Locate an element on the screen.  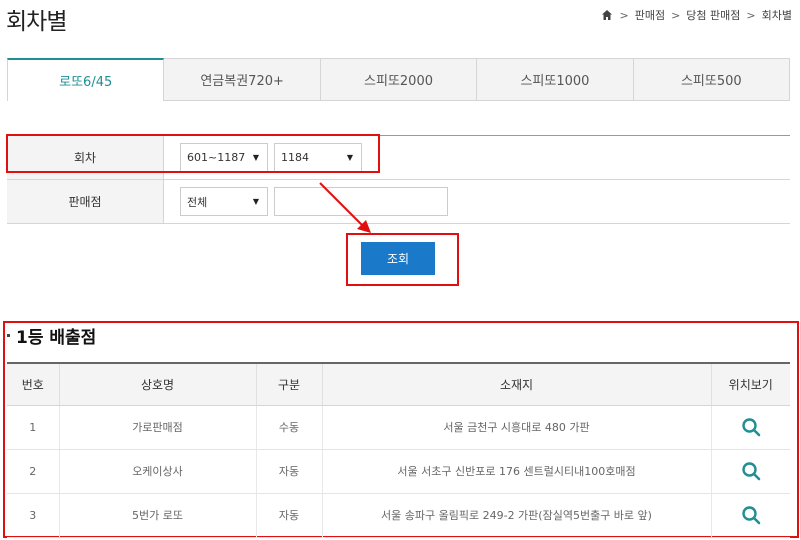
table-header-row: 번호 상호명 구분 소재지 위치보기 is located at coordinates (398, 384).